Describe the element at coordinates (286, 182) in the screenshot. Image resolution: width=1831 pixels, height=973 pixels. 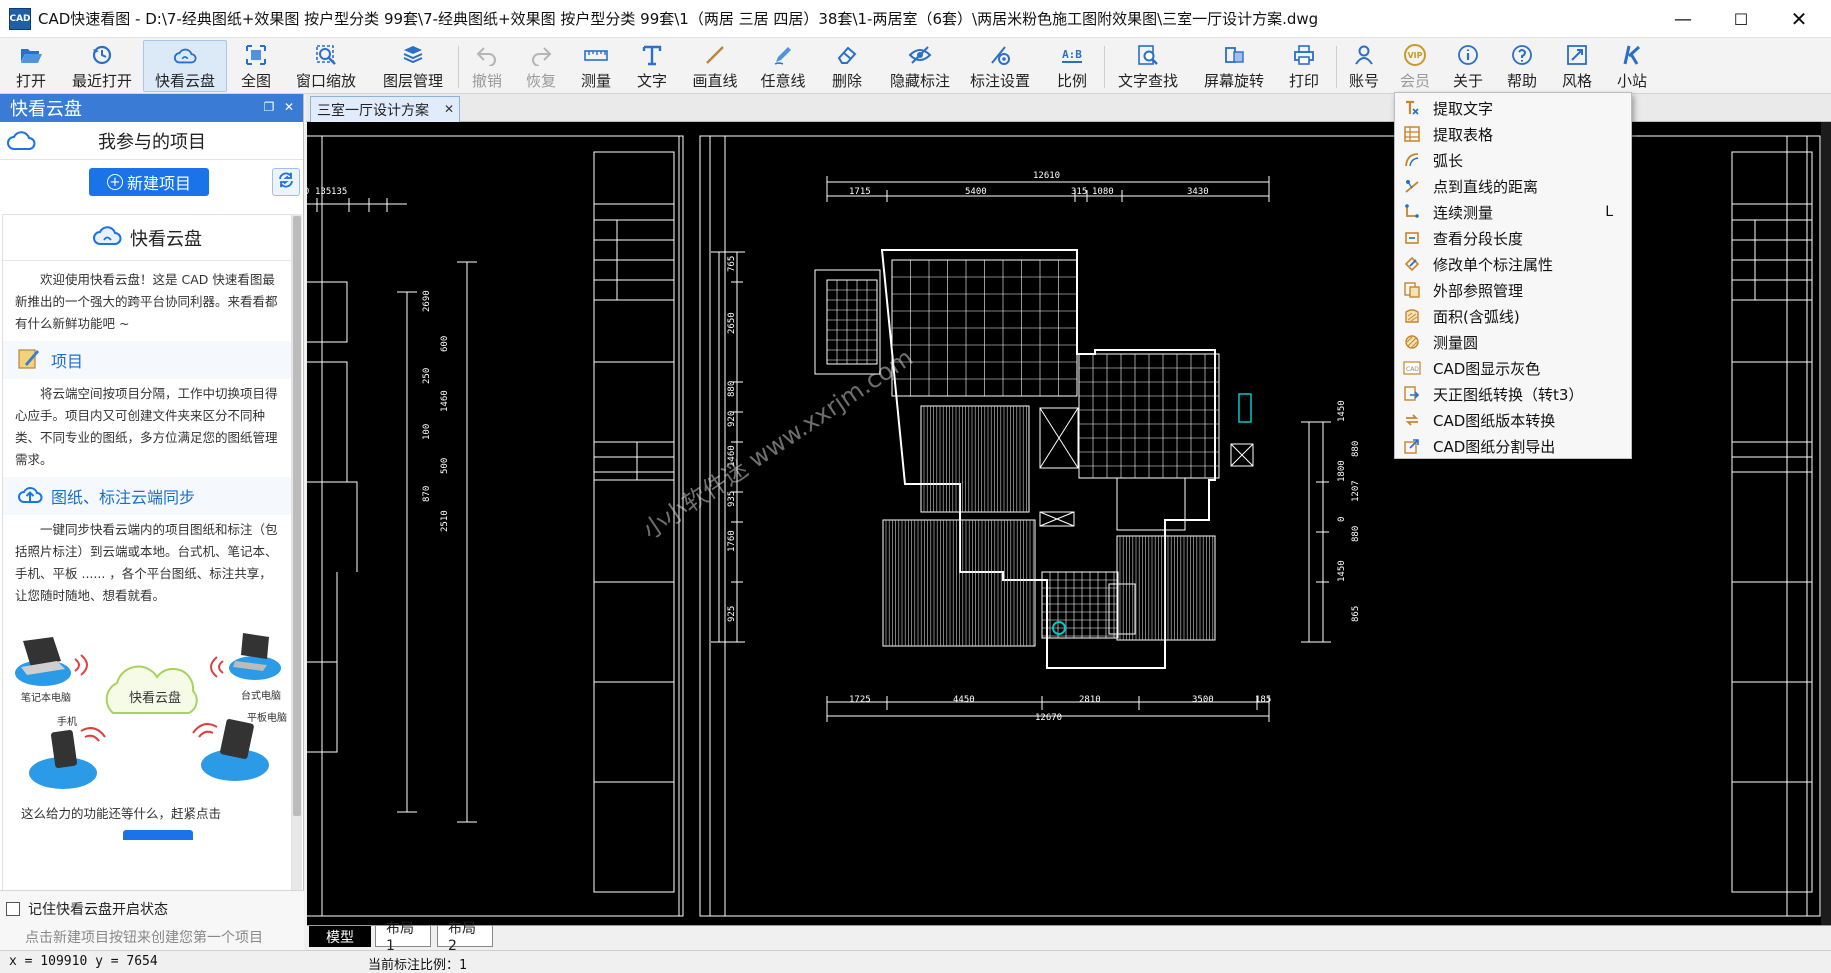
I see `refresh-button` at that location.